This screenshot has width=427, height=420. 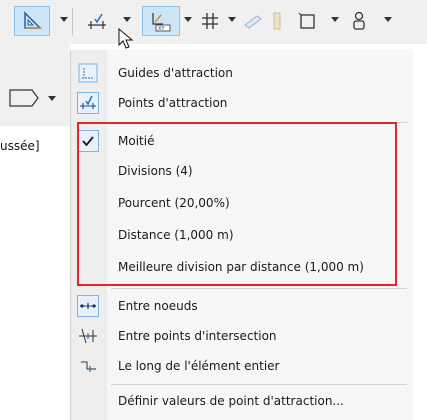 What do you see at coordinates (241, 141) in the screenshot?
I see `menu-item-half: Moitié` at bounding box center [241, 141].